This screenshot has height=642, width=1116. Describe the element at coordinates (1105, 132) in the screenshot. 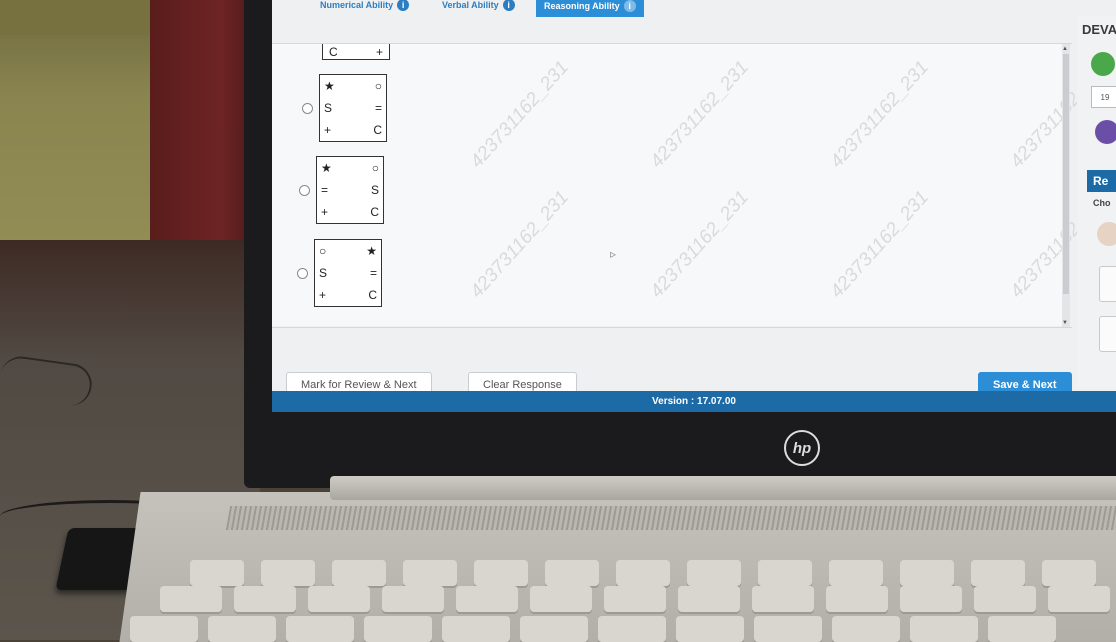

I see `marked-icon` at that location.